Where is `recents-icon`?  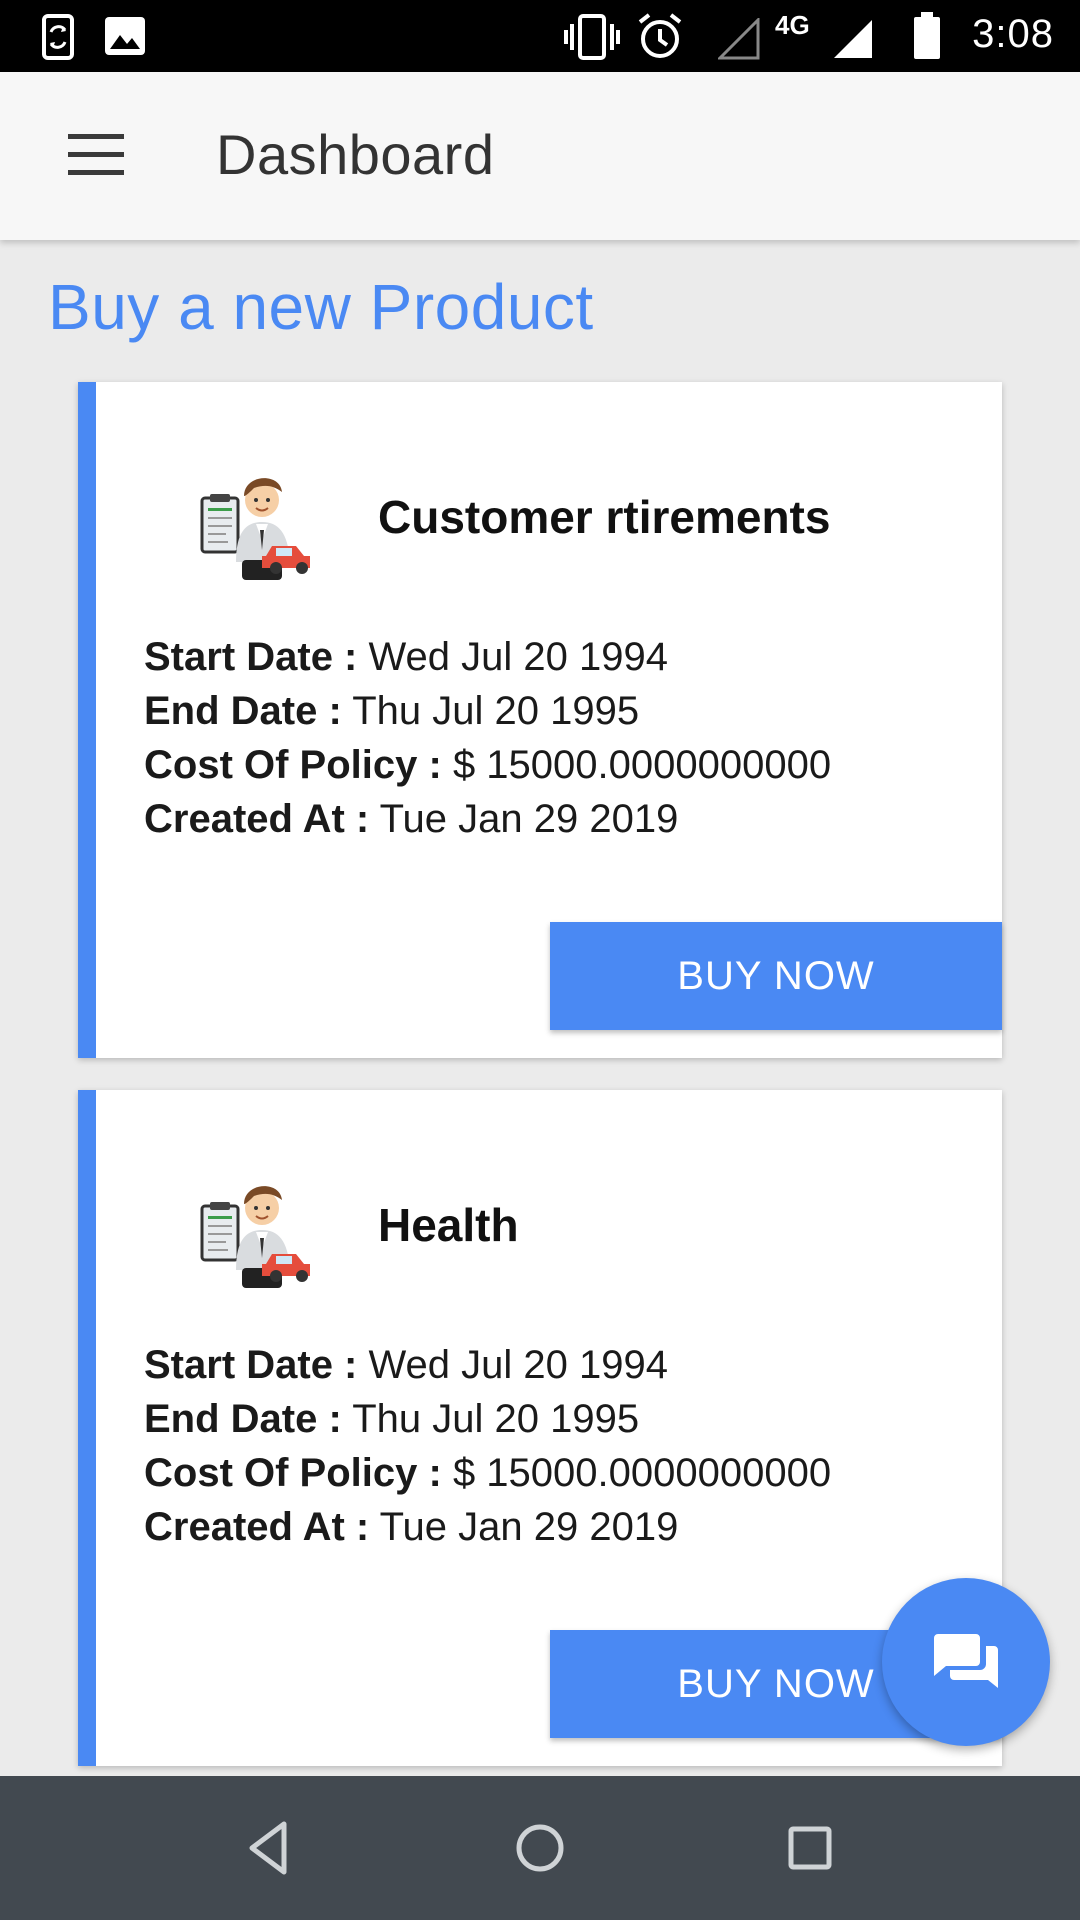
recents-icon is located at coordinates (810, 1848).